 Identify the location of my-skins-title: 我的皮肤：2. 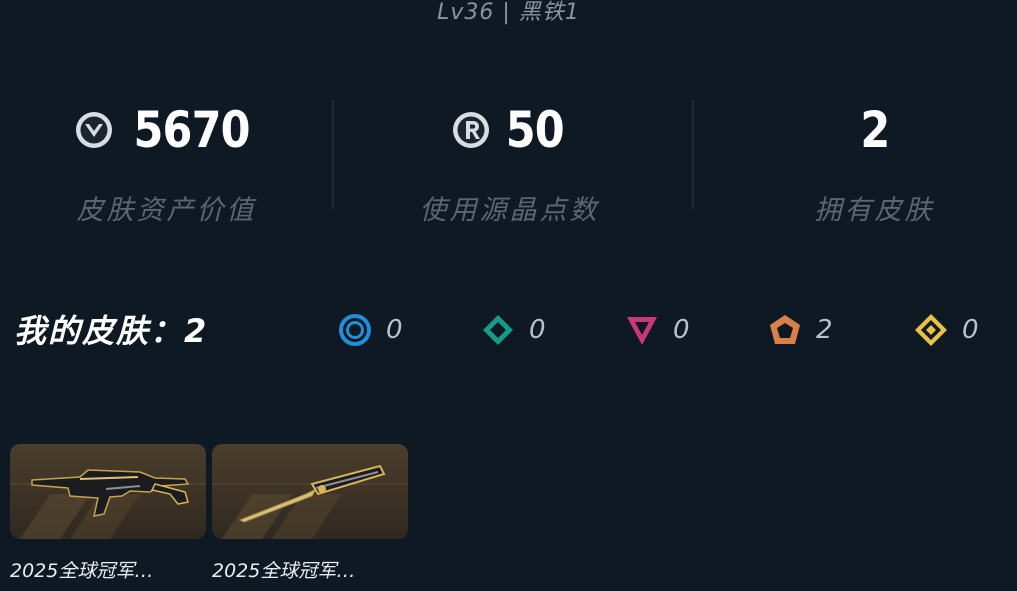
(111, 331).